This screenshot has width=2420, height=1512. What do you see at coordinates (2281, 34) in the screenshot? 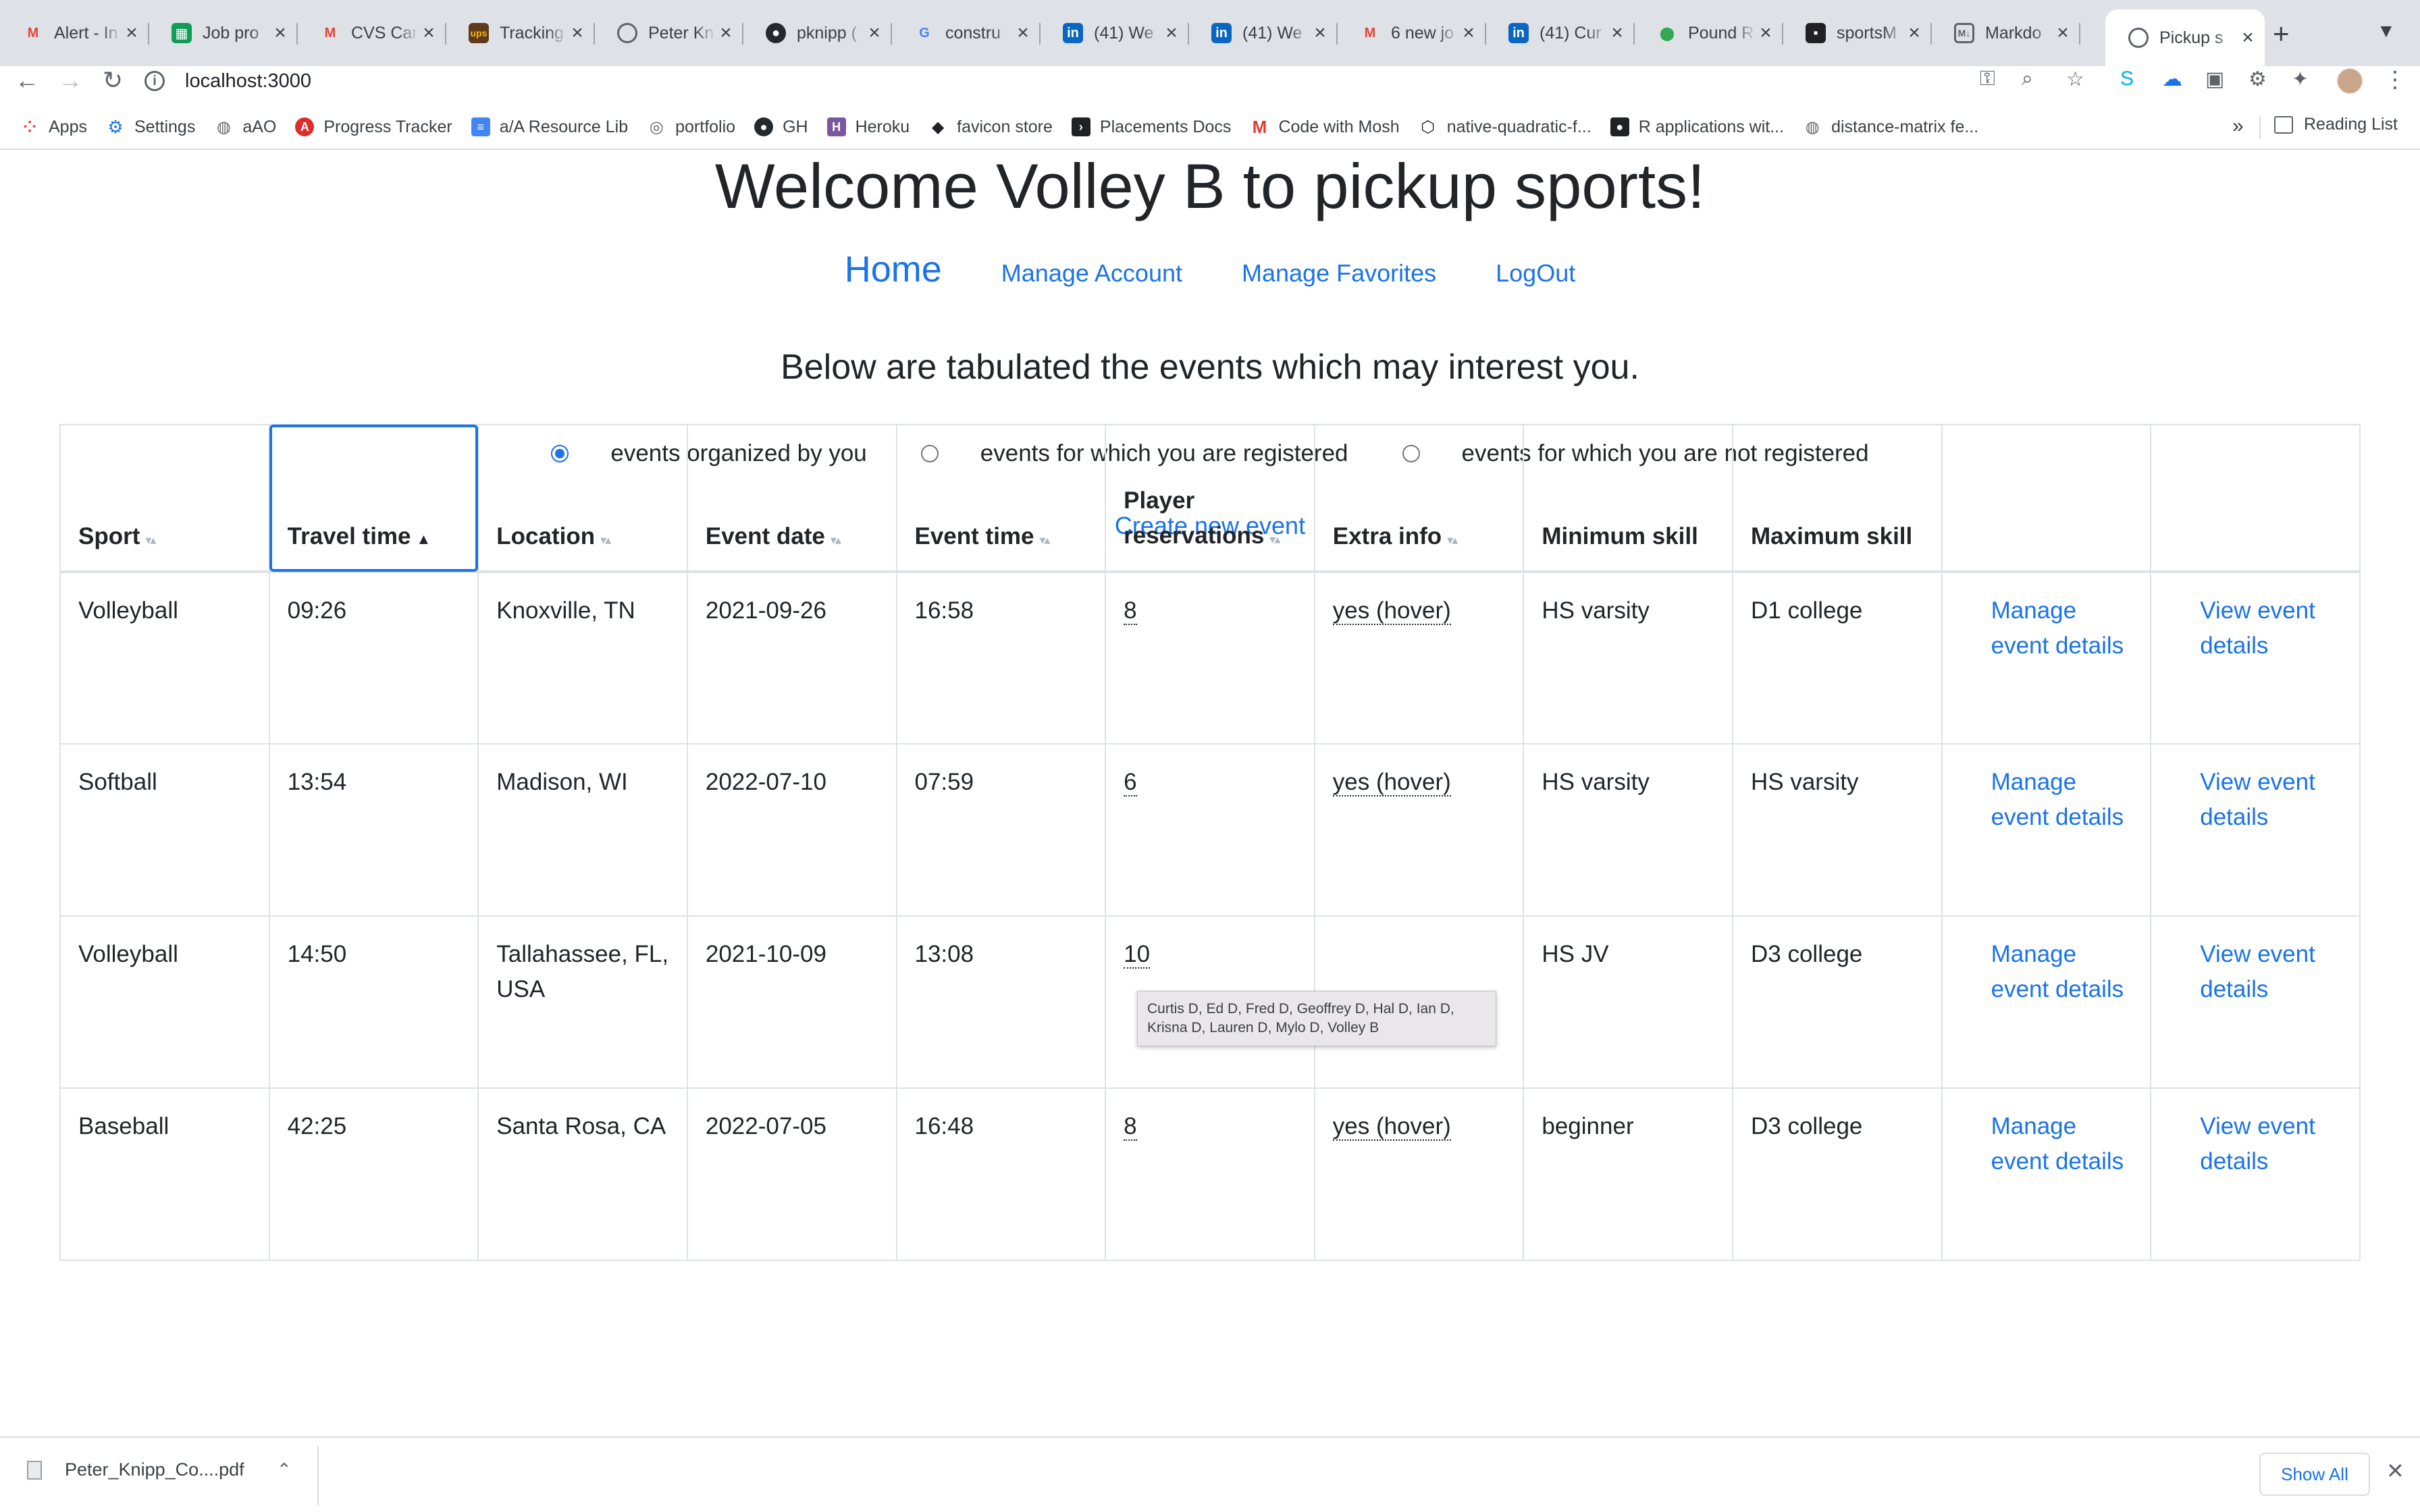
I see `new-tab-plus-icon: +` at bounding box center [2281, 34].